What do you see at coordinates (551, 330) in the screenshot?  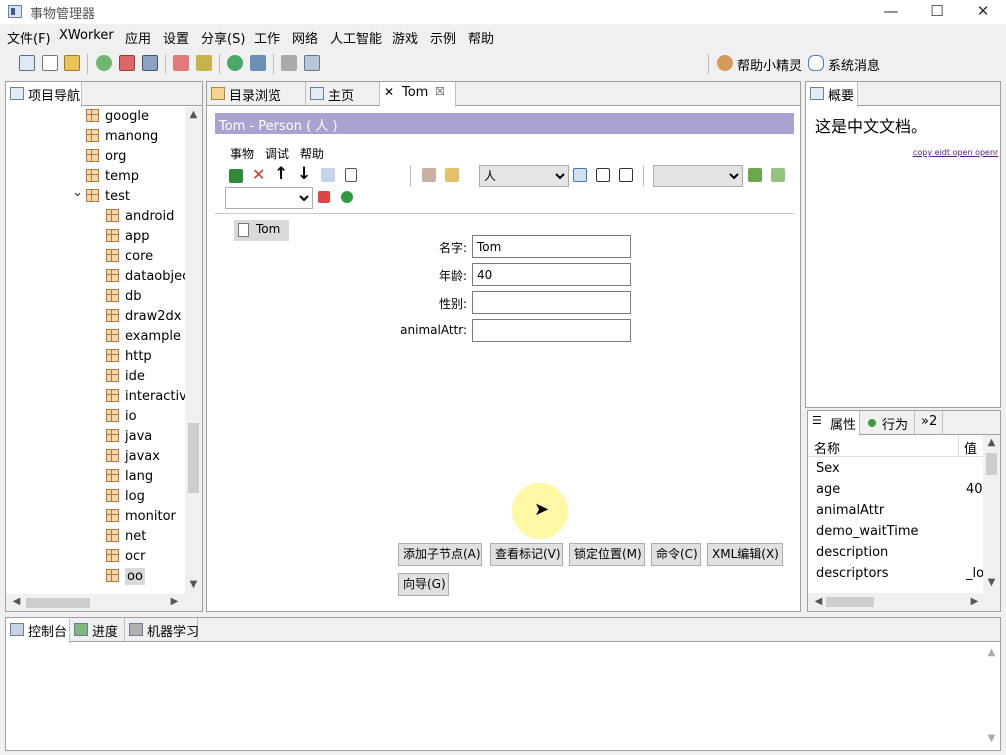 I see `animal-attr-input` at bounding box center [551, 330].